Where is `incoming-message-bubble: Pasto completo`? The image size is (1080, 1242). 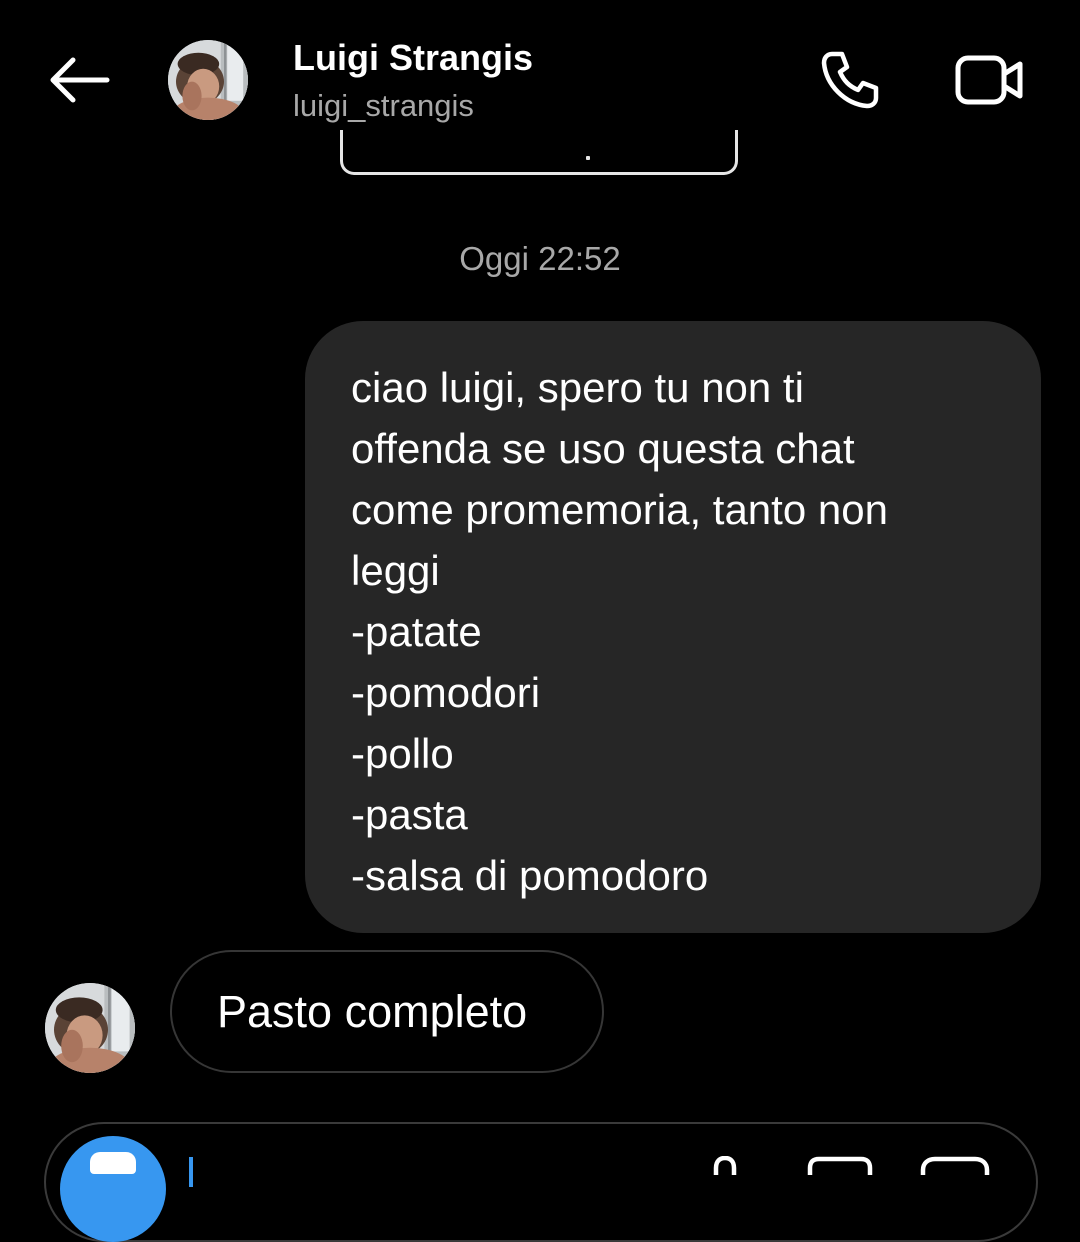 incoming-message-bubble: Pasto completo is located at coordinates (387, 1011).